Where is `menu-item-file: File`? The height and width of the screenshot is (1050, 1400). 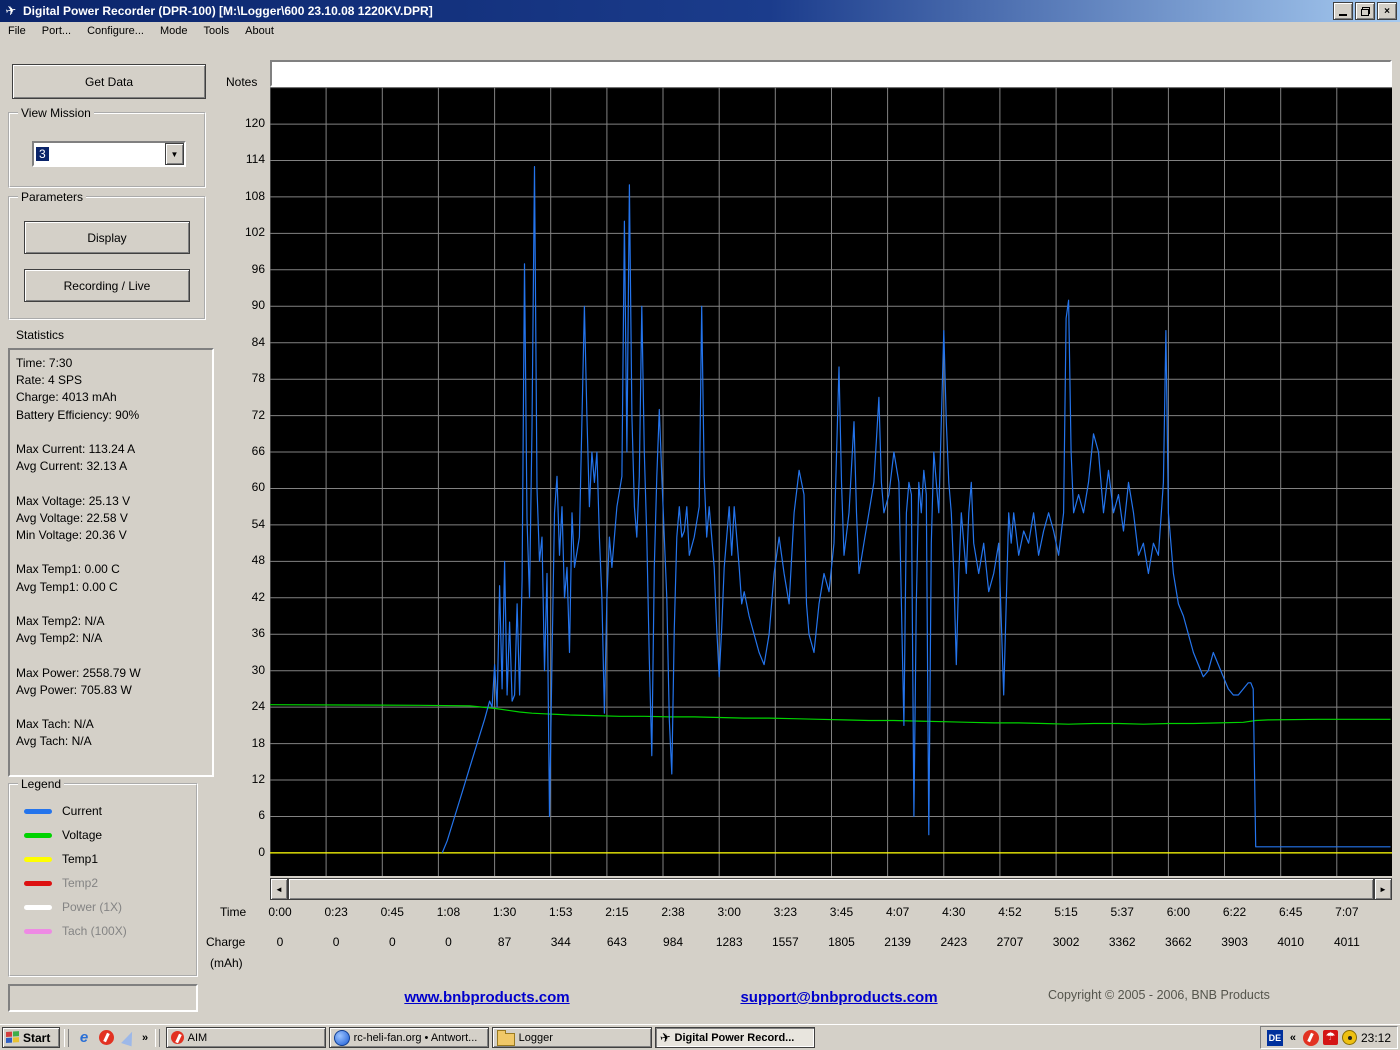 menu-item-file: File is located at coordinates (17, 31).